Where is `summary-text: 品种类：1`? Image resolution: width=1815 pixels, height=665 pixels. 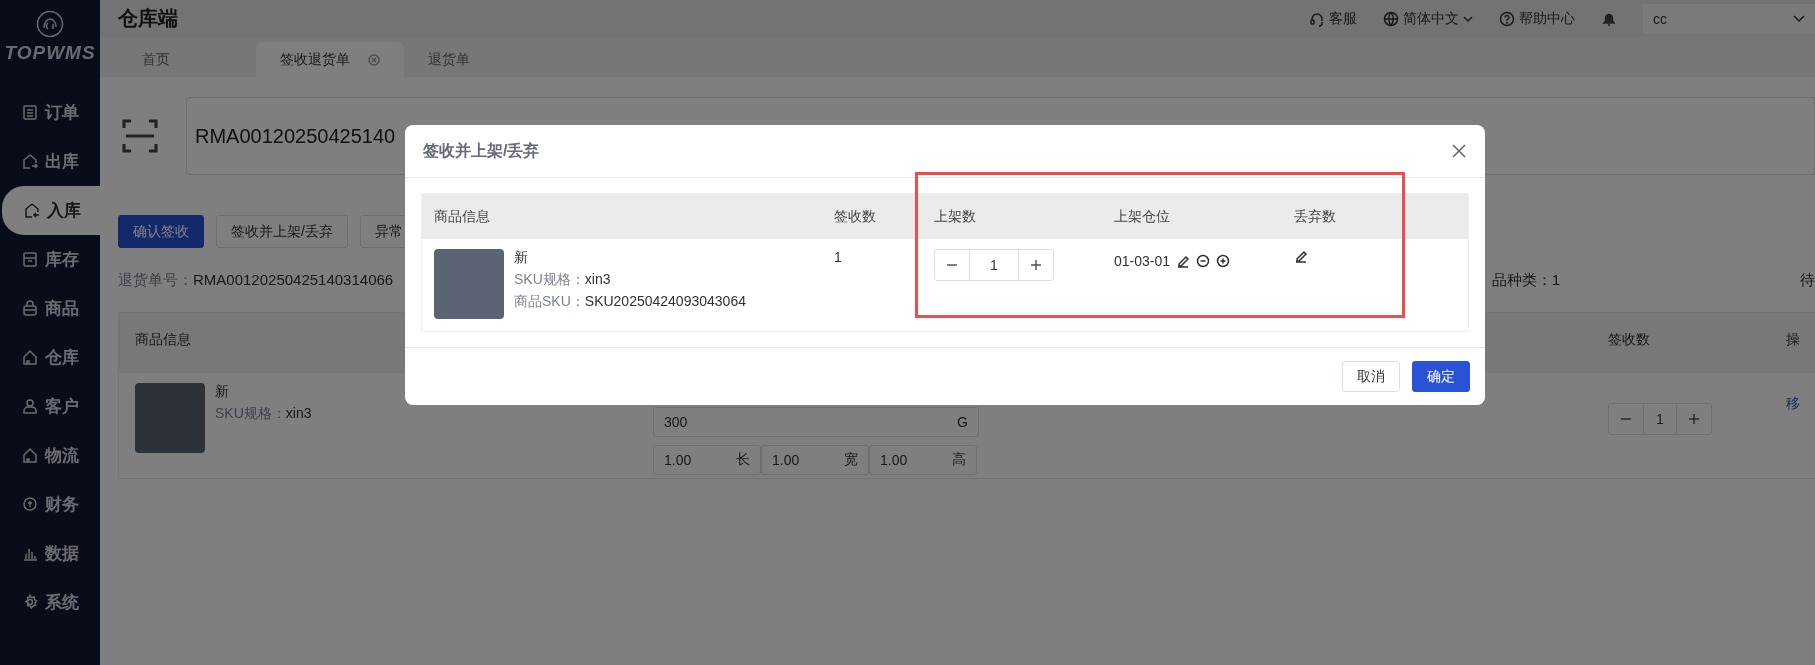
summary-text: 品种类：1 is located at coordinates (1525, 280).